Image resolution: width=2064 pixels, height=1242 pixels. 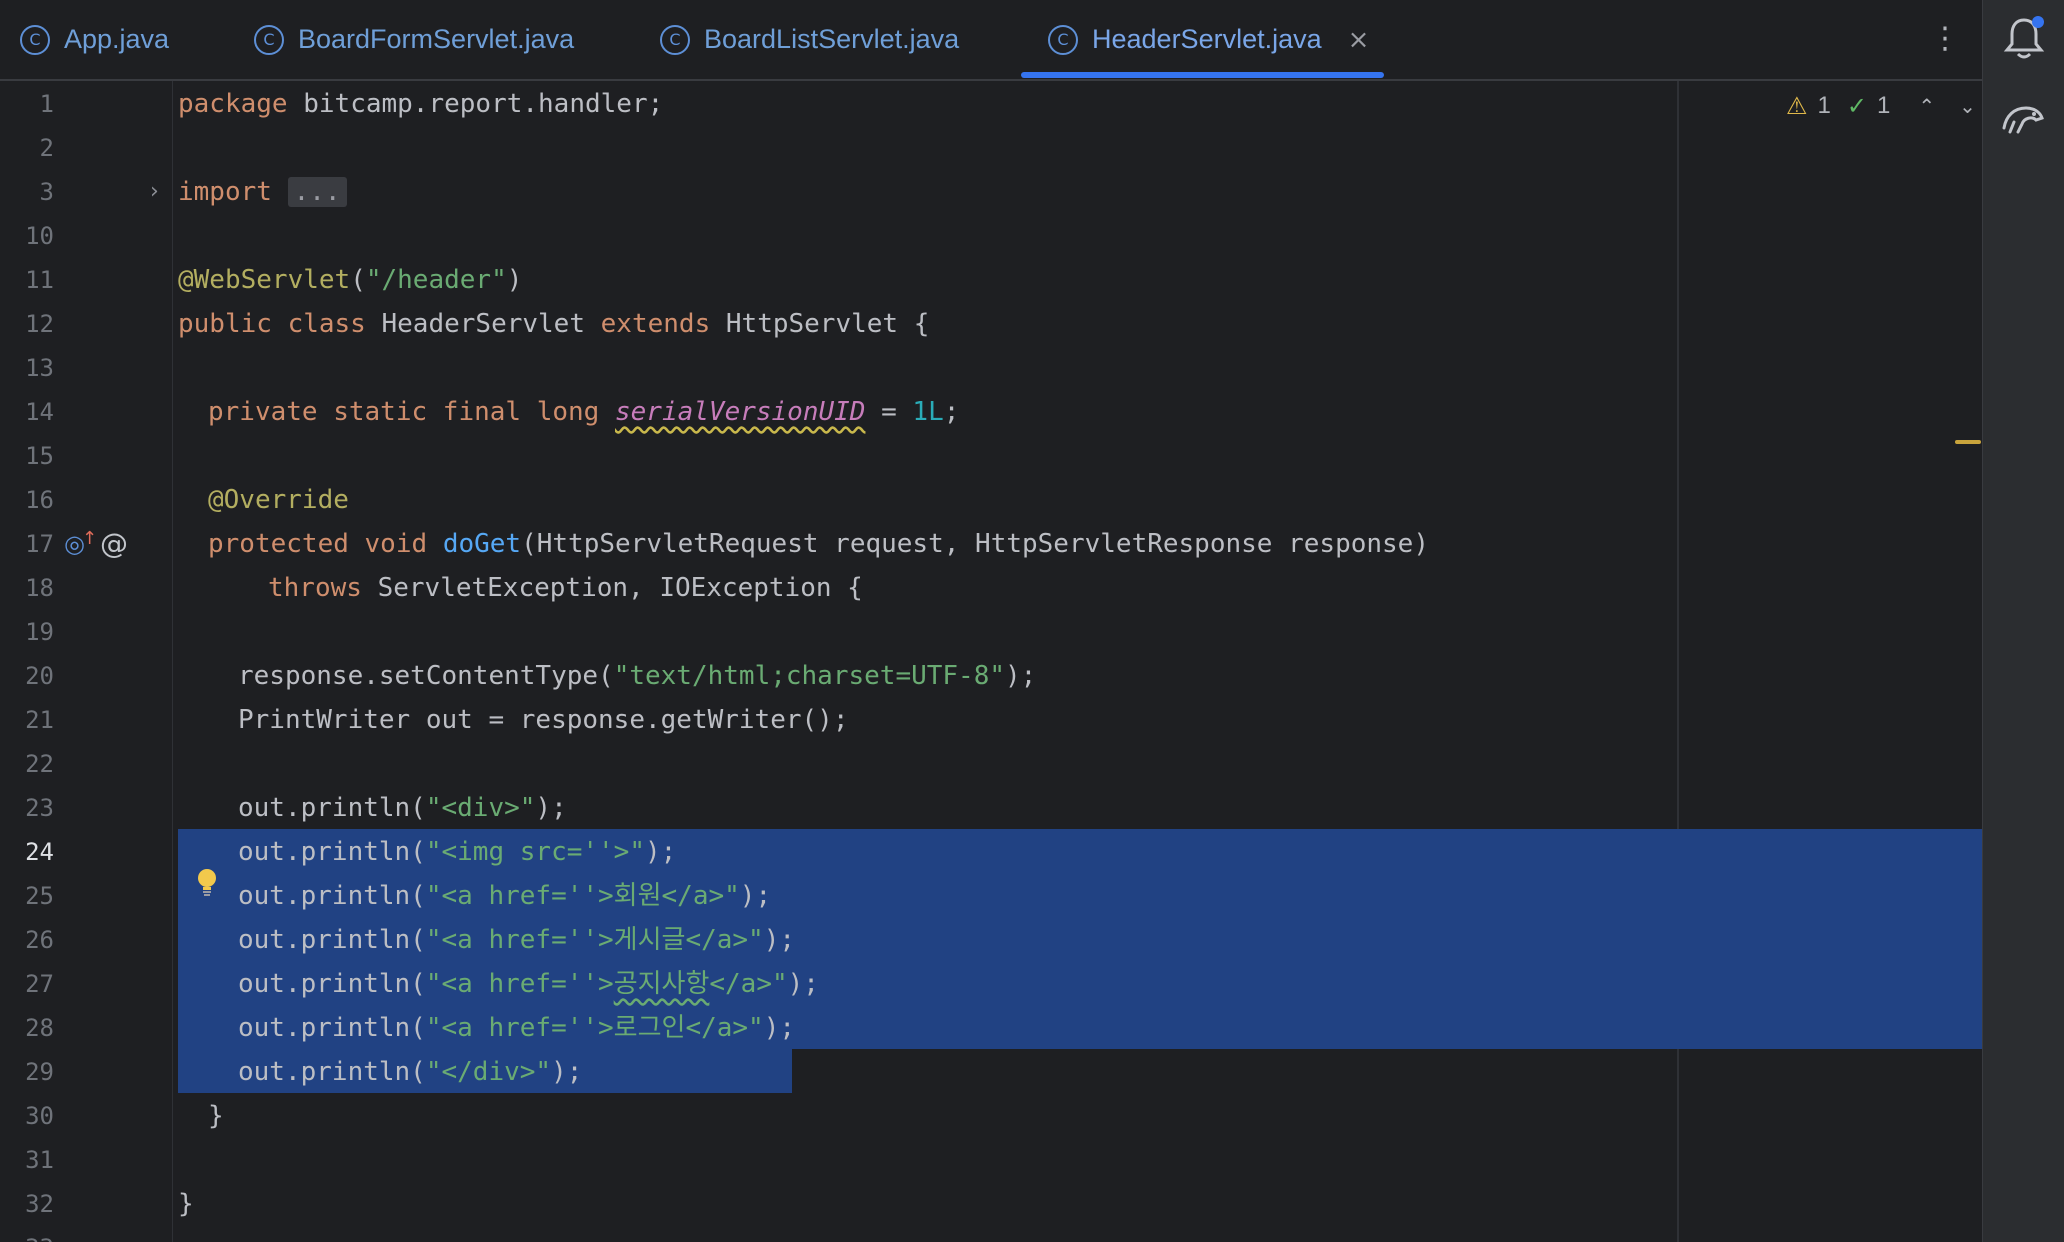 What do you see at coordinates (655, 324) in the screenshot?
I see `keyword: extends` at bounding box center [655, 324].